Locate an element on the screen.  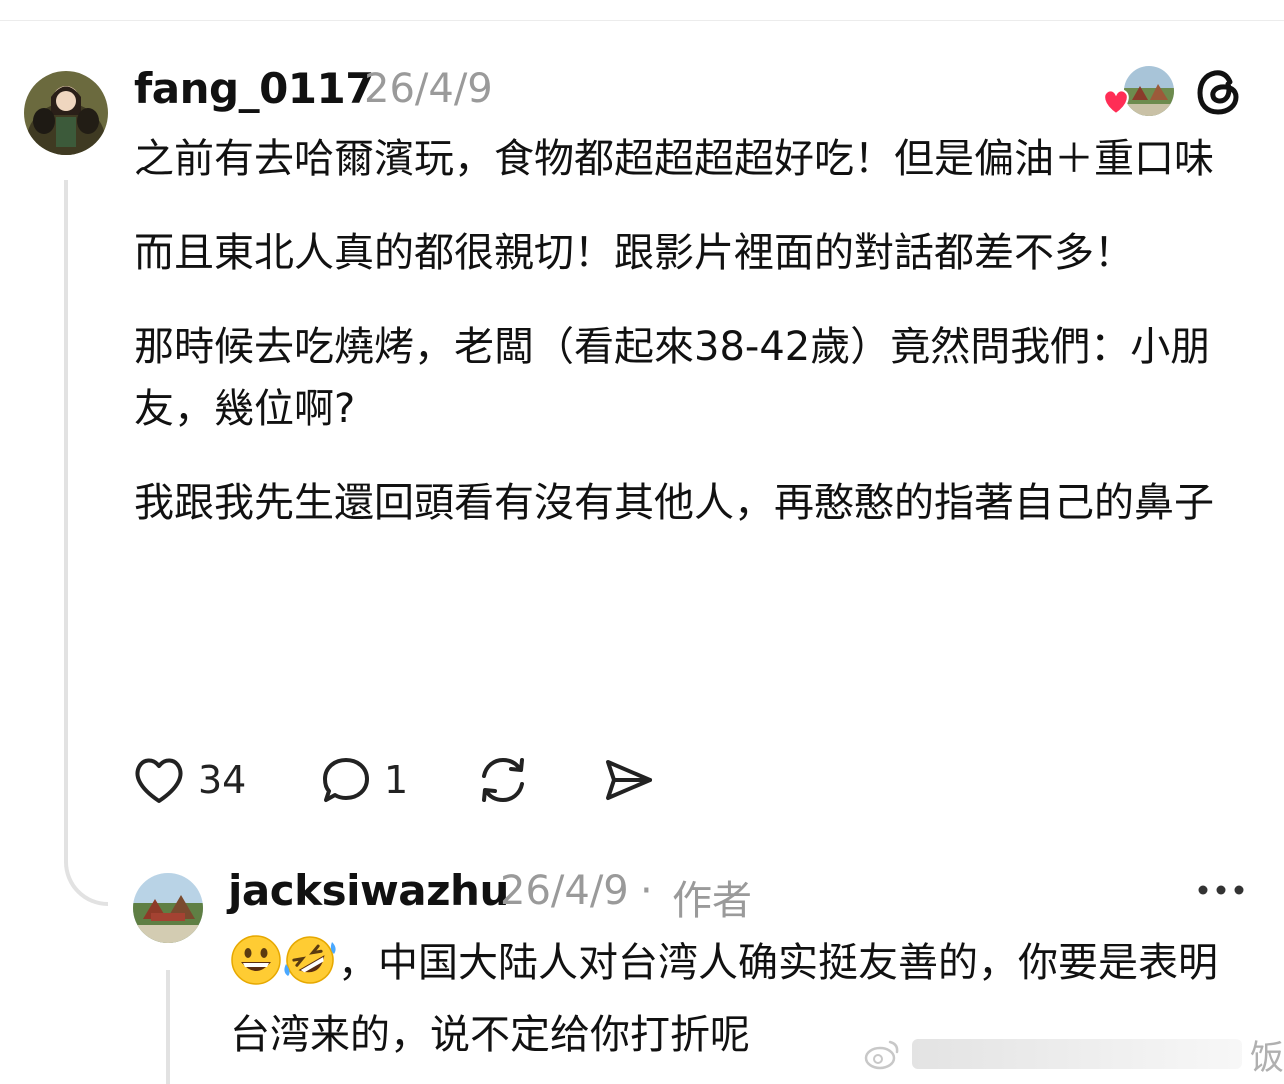
repost-icon is located at coordinates (503, 780).